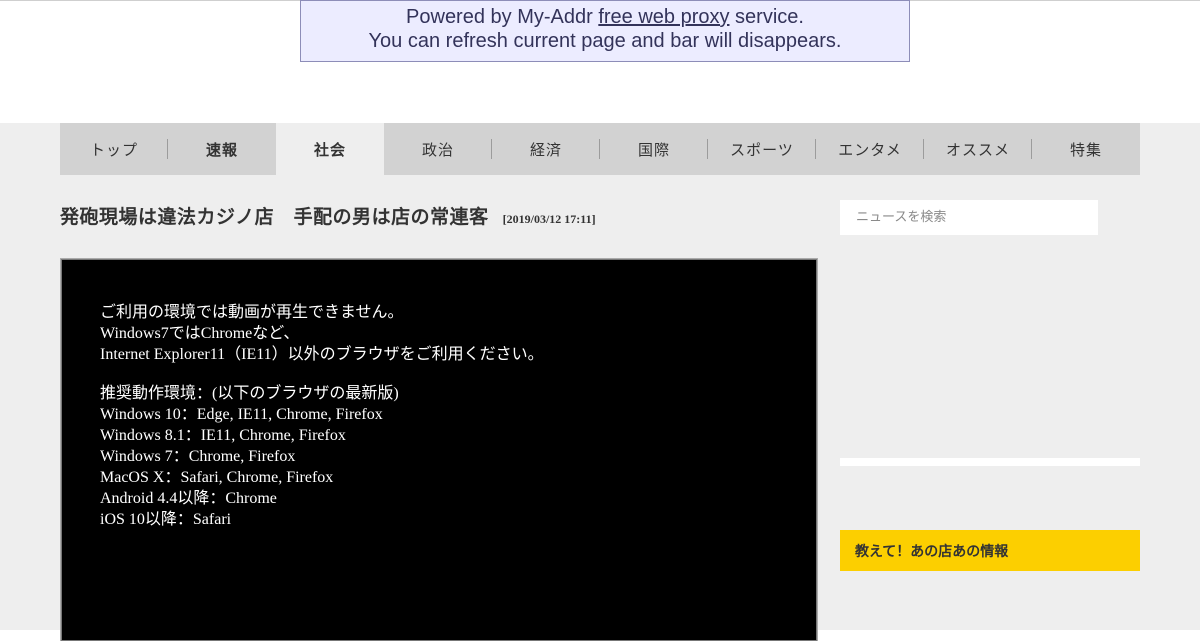  I want to click on message-line: ご利用の環境では動画が再生できません。, so click(252, 312).